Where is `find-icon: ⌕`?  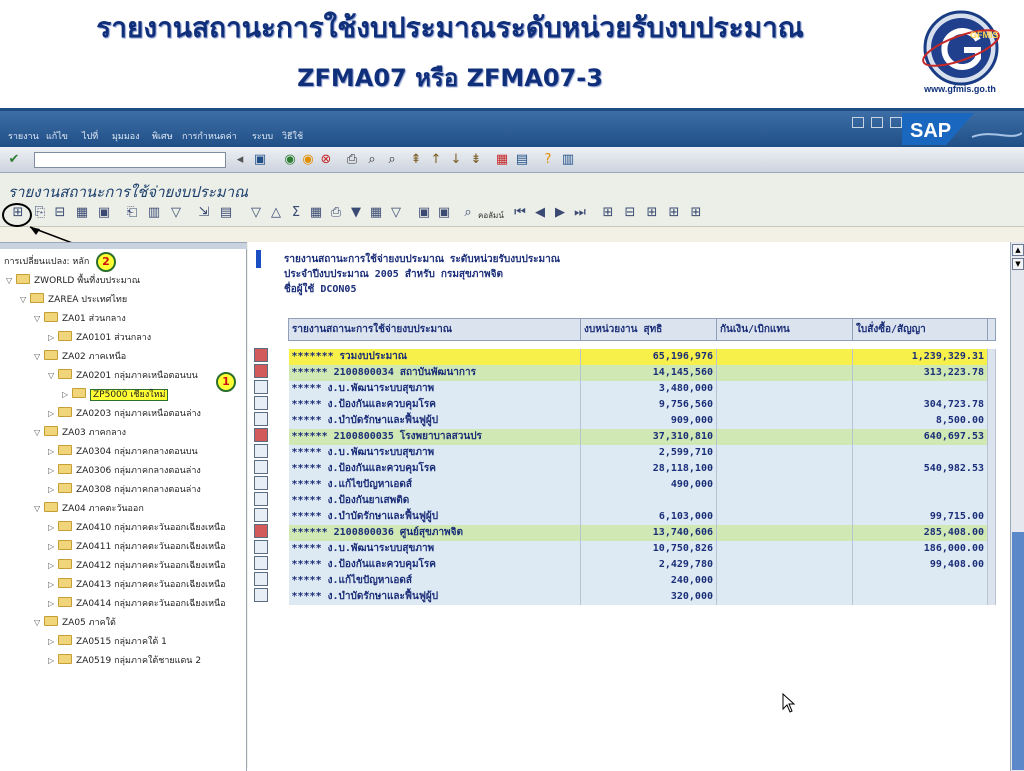
find-icon: ⌕ is located at coordinates (372, 160).